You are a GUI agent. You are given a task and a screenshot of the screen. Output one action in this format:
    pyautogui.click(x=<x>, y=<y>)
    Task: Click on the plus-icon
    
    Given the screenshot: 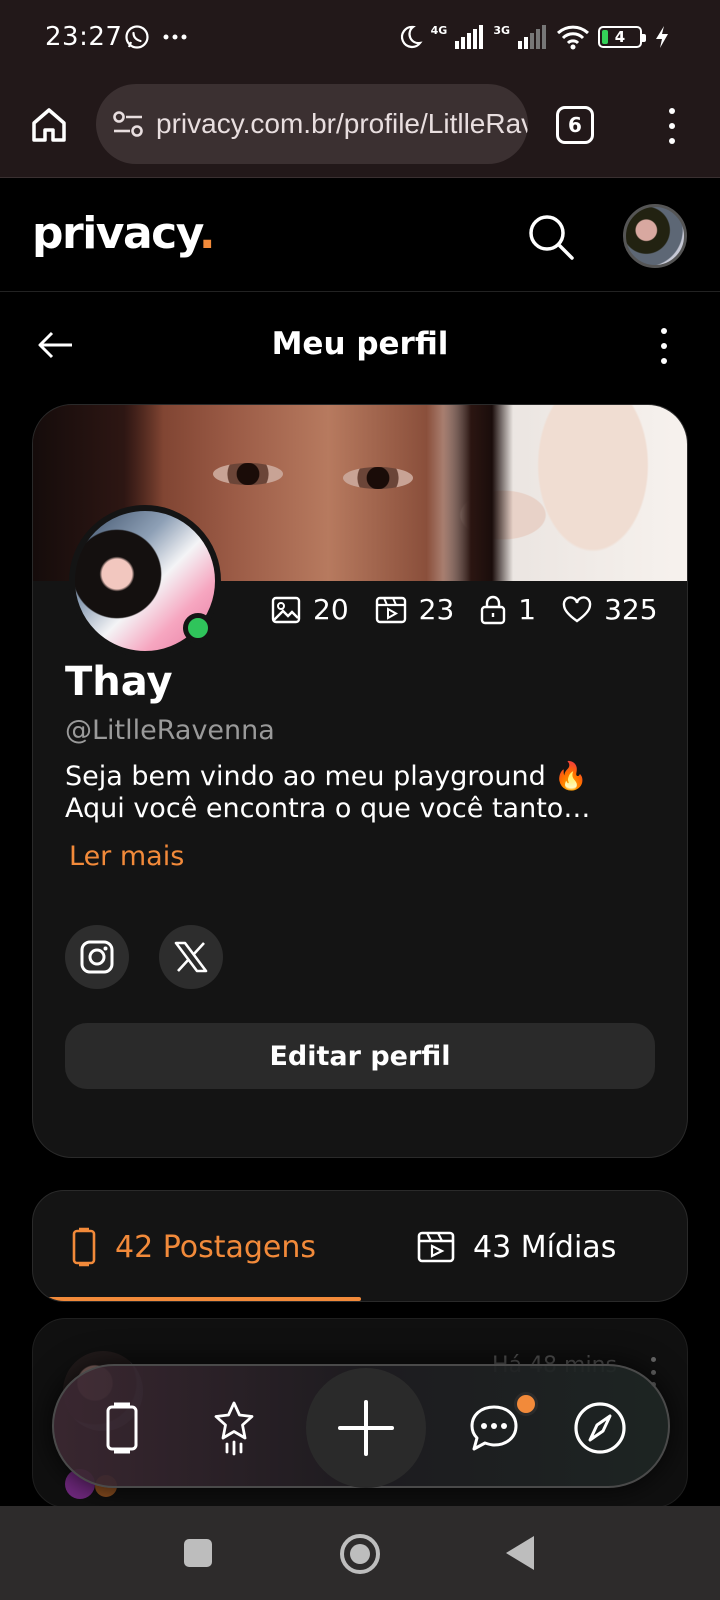 What is the action you would take?
    pyautogui.click(x=366, y=1428)
    